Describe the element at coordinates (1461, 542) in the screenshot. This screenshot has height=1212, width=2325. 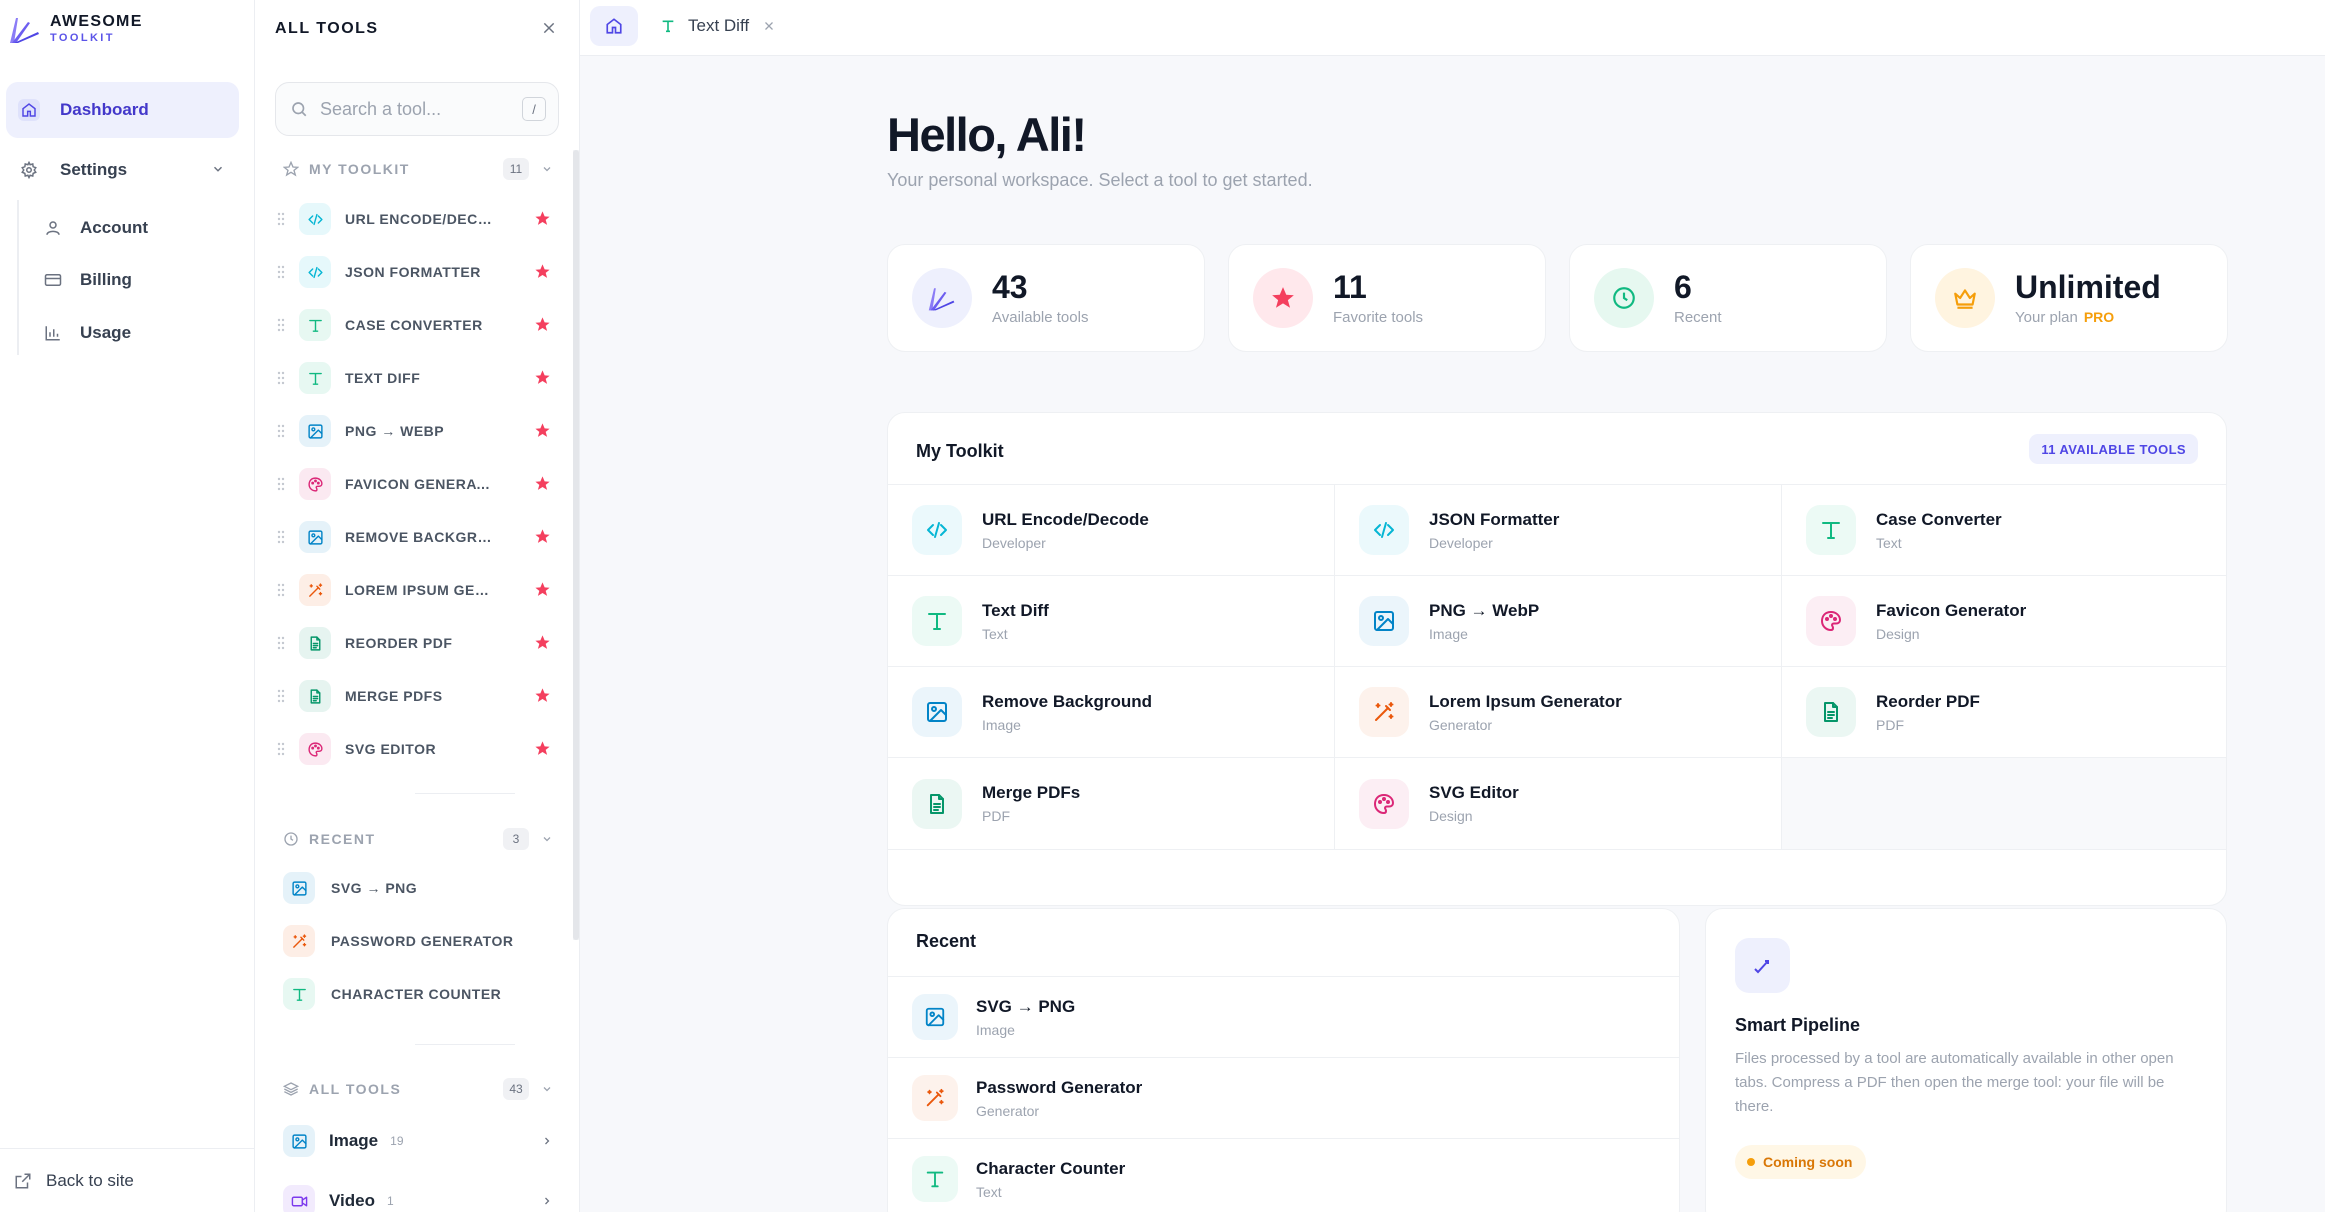
I see `tool-category: Developer` at that location.